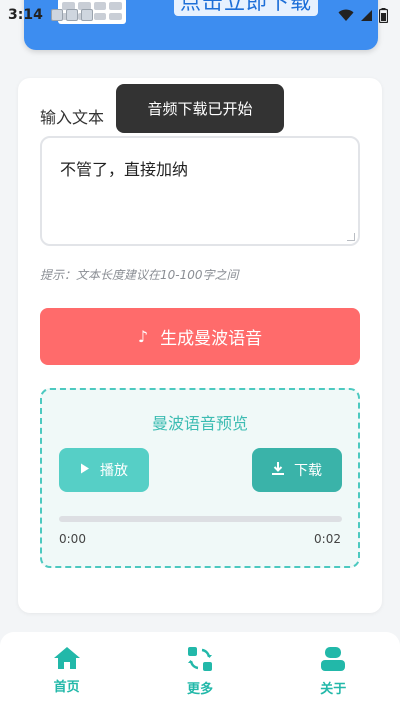  What do you see at coordinates (200, 191) in the screenshot?
I see `text-input: 不管了，直接加纳` at bounding box center [200, 191].